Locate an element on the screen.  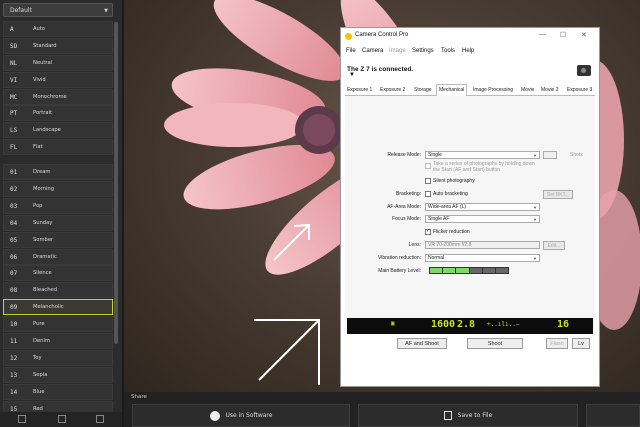
tab-movie: Movie is located at coordinates (527, 90).